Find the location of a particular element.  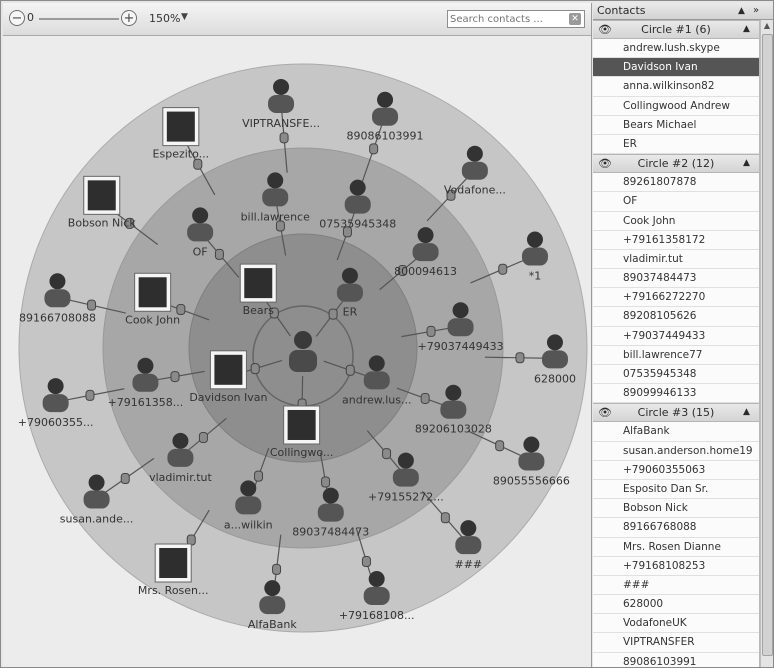

contact-item: Bears Michael is located at coordinates (676, 125).